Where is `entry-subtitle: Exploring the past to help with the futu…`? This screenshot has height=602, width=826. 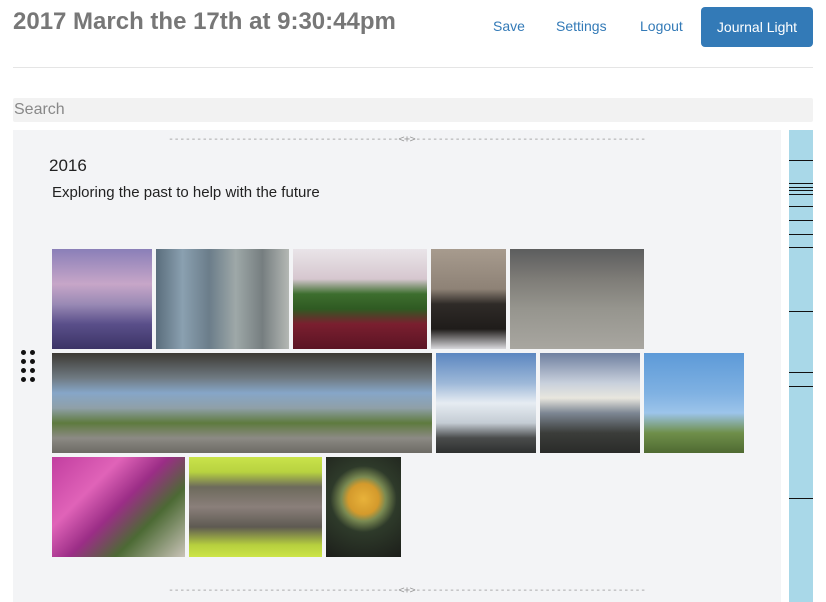 entry-subtitle: Exploring the past to help with the futu… is located at coordinates (186, 192).